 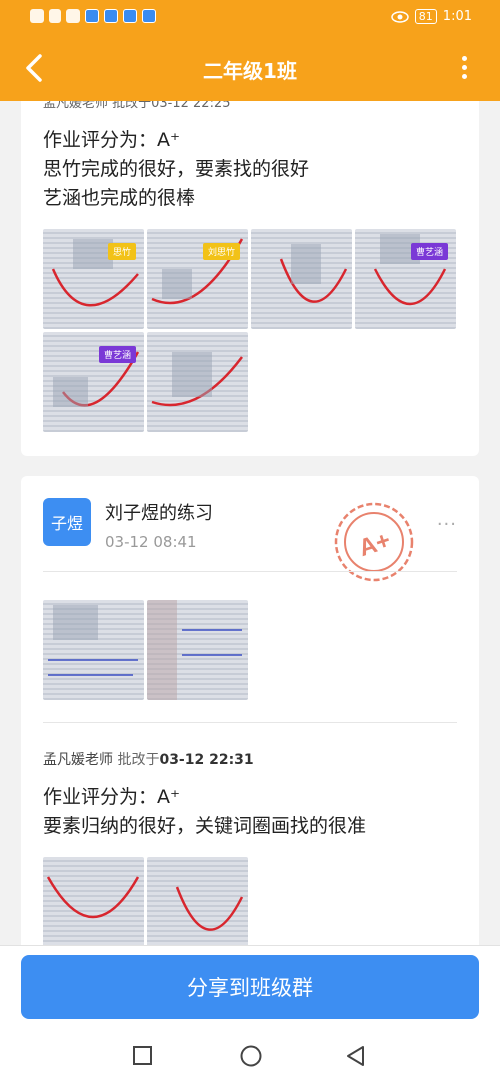 What do you see at coordinates (151, 542) in the screenshot?
I see `practice-time: 03-12 08:41` at bounding box center [151, 542].